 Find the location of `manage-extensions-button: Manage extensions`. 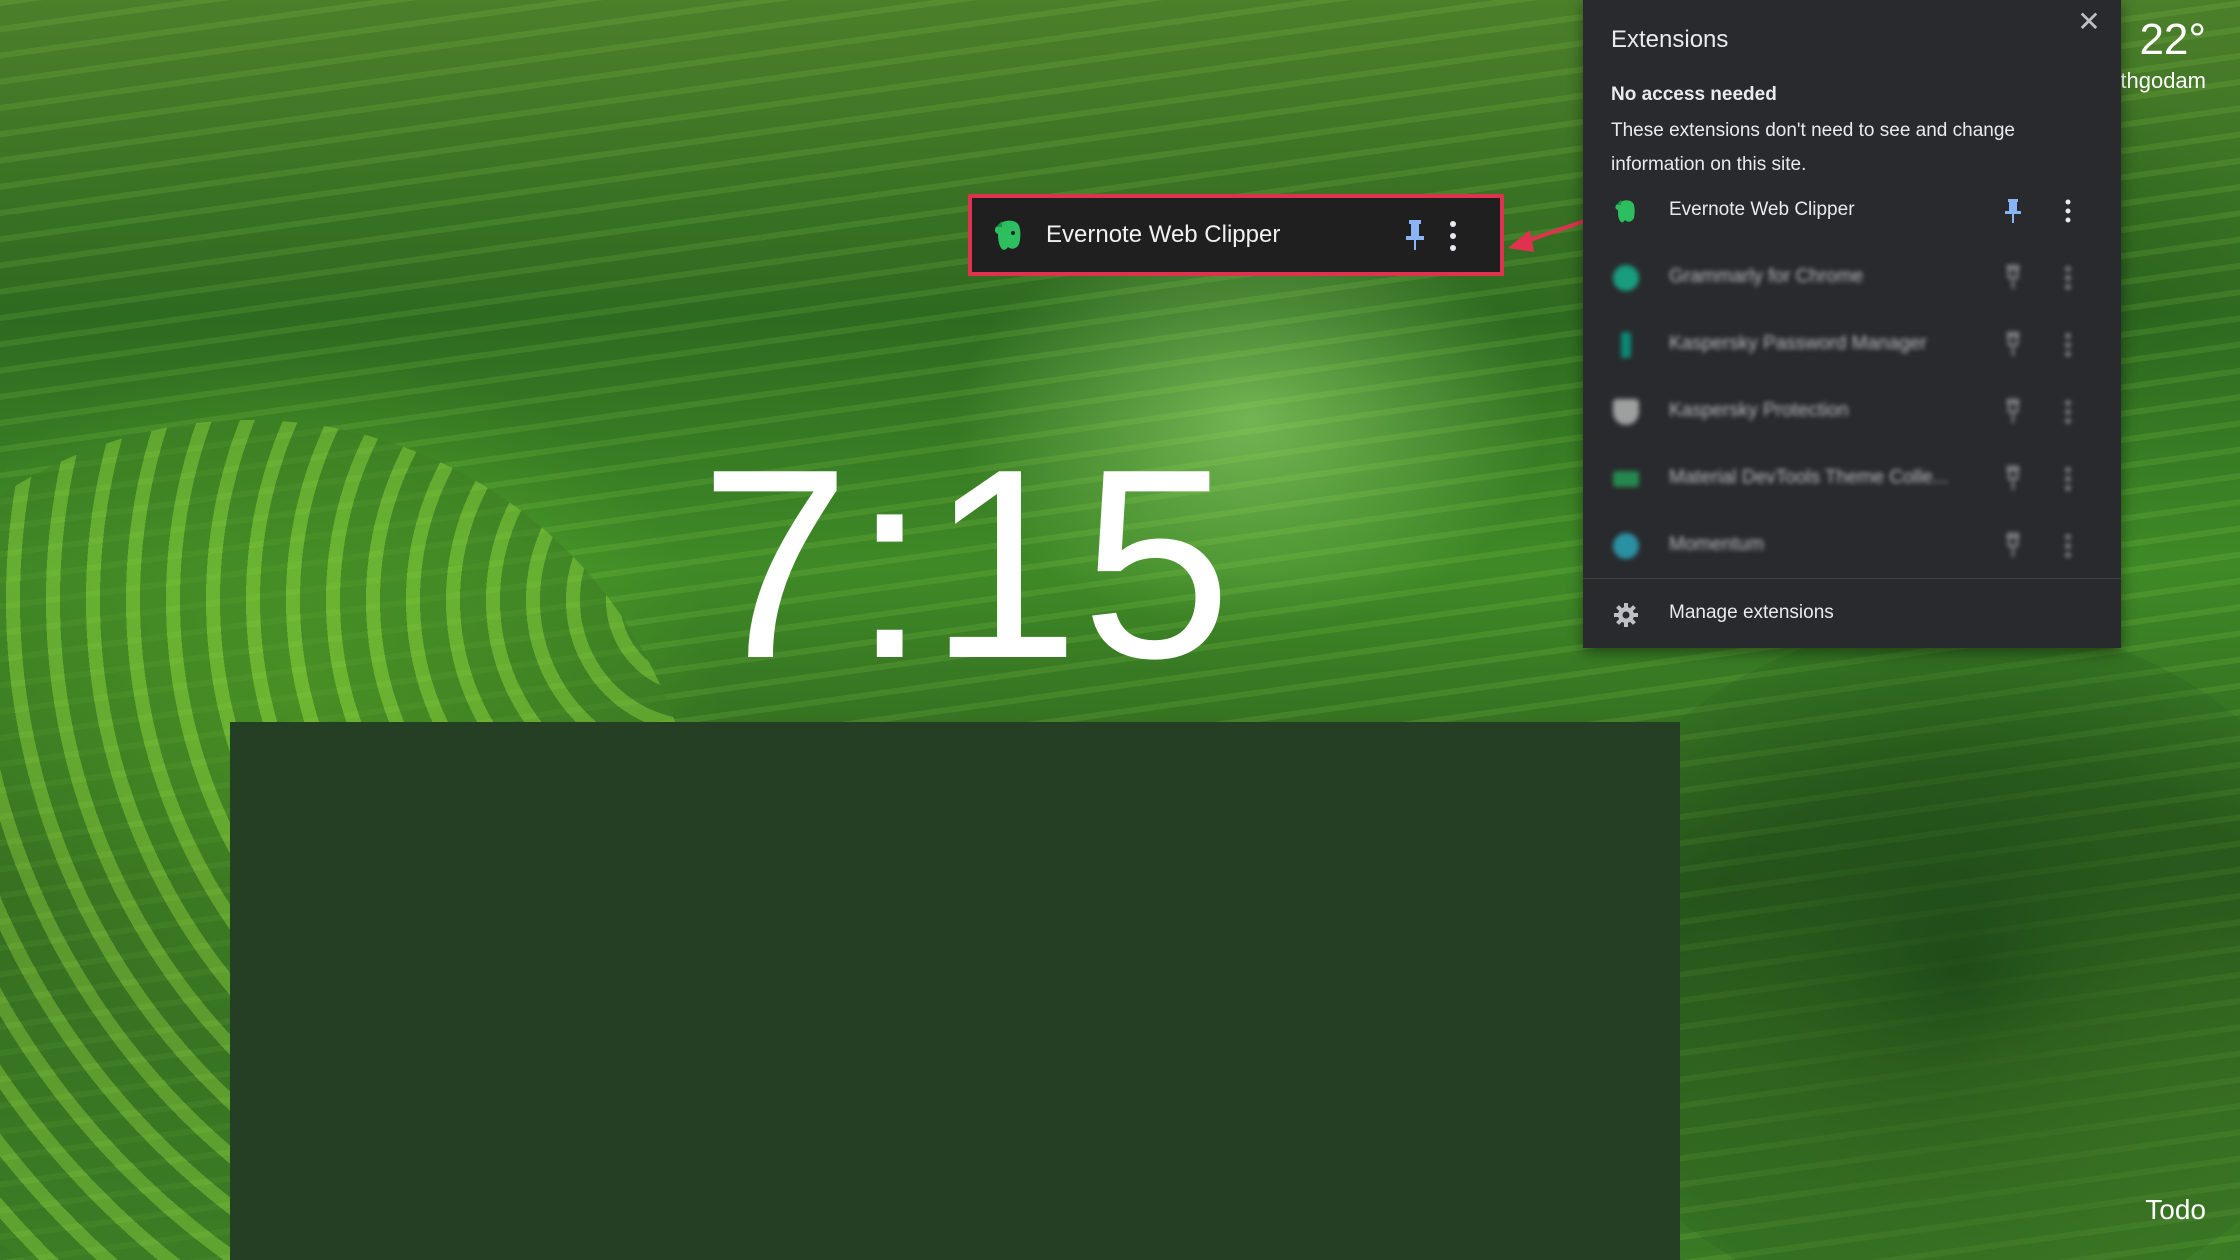

manage-extensions-button: Manage extensions is located at coordinates (1852, 615).